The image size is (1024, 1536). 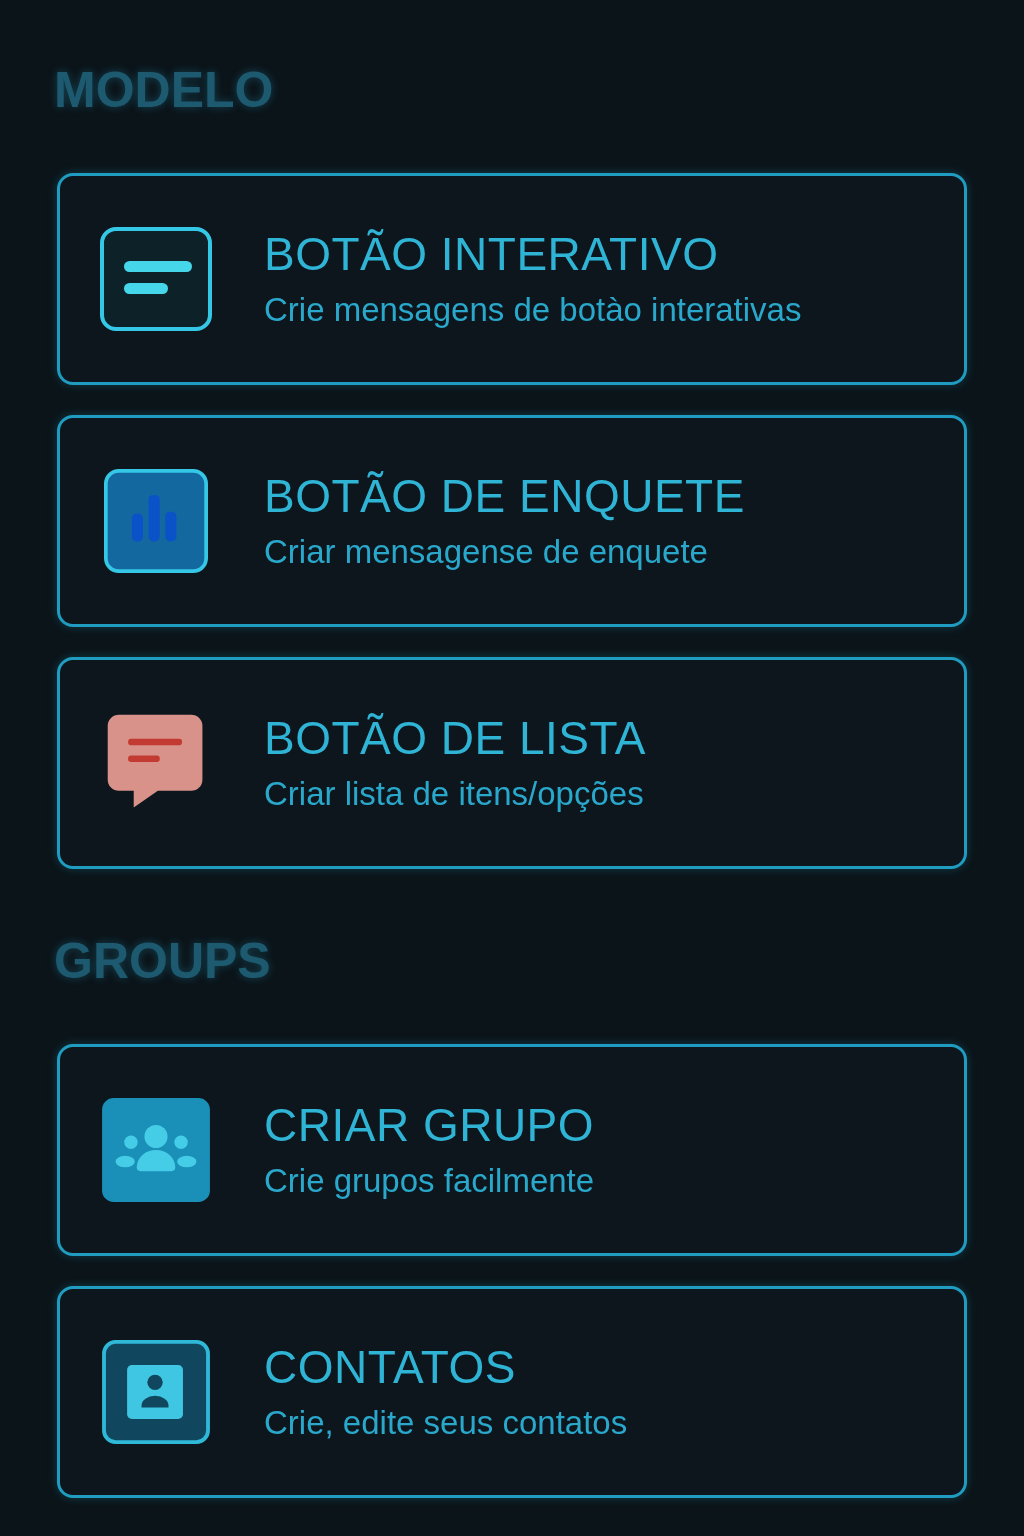 I want to click on menu-card: BOTÃO DE ENQUETE Criar mensagense de enquete, so click(x=512, y=521).